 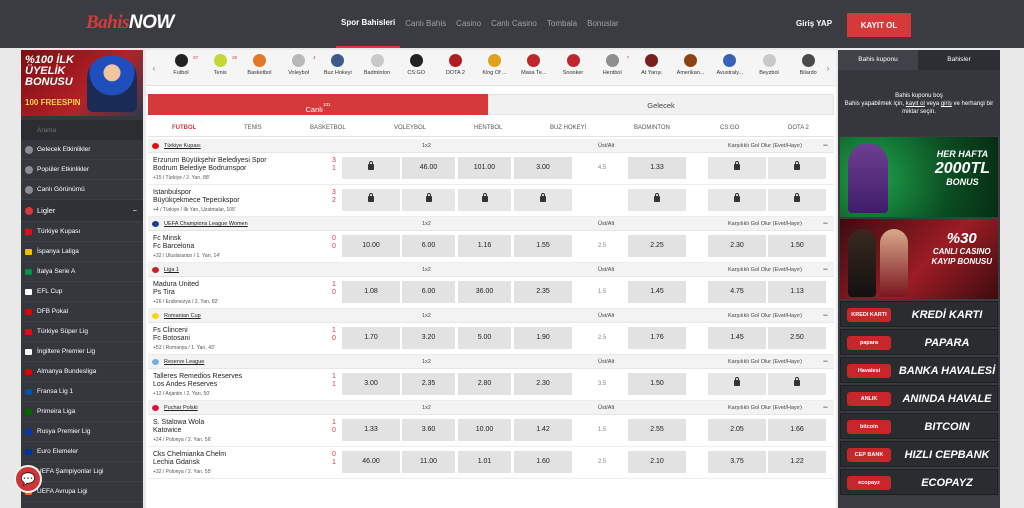 I want to click on tab-bets: Bahisler, so click(x=959, y=60).